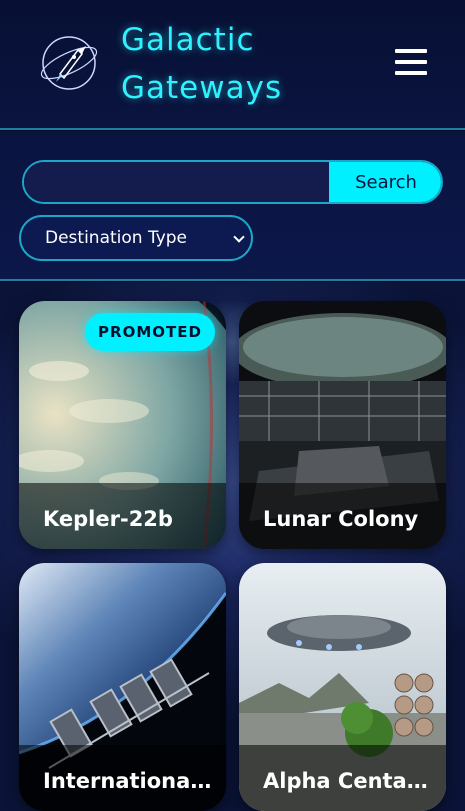 This screenshot has width=465, height=811. I want to click on site-title: Galactic Gateways, so click(231, 64).